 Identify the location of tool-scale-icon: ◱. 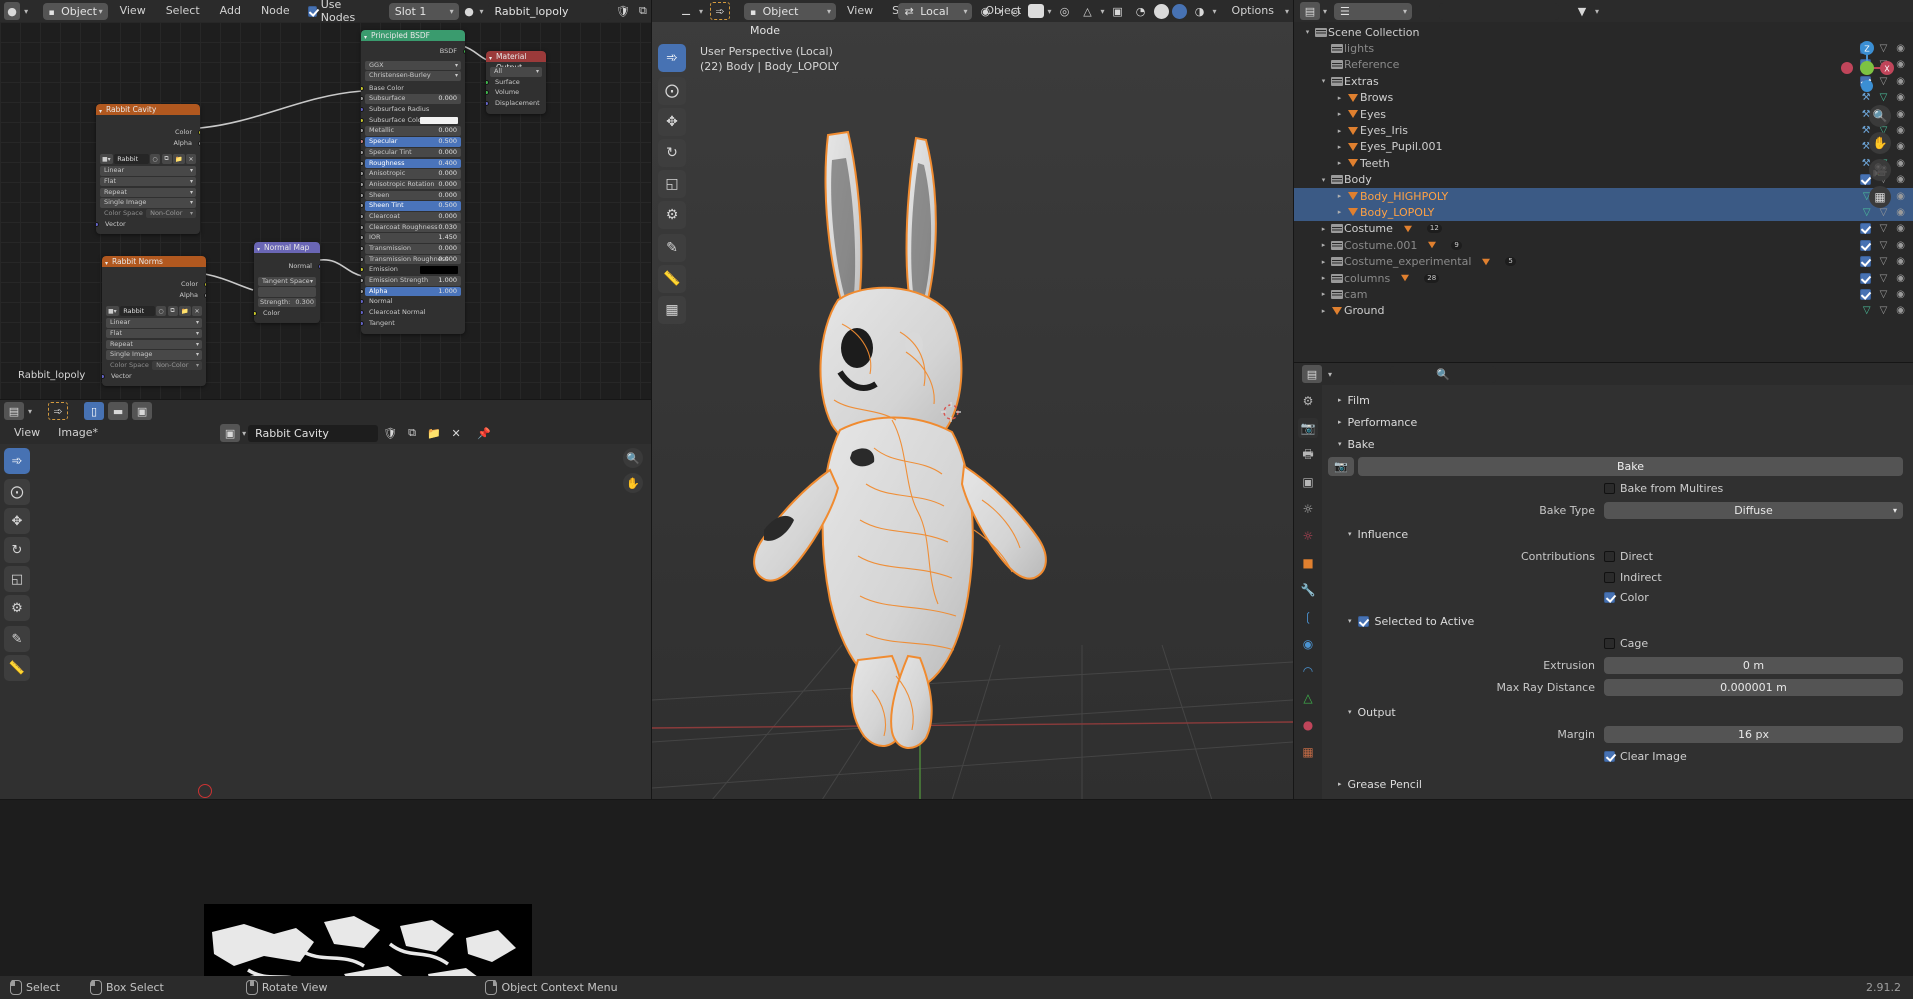
(672, 184).